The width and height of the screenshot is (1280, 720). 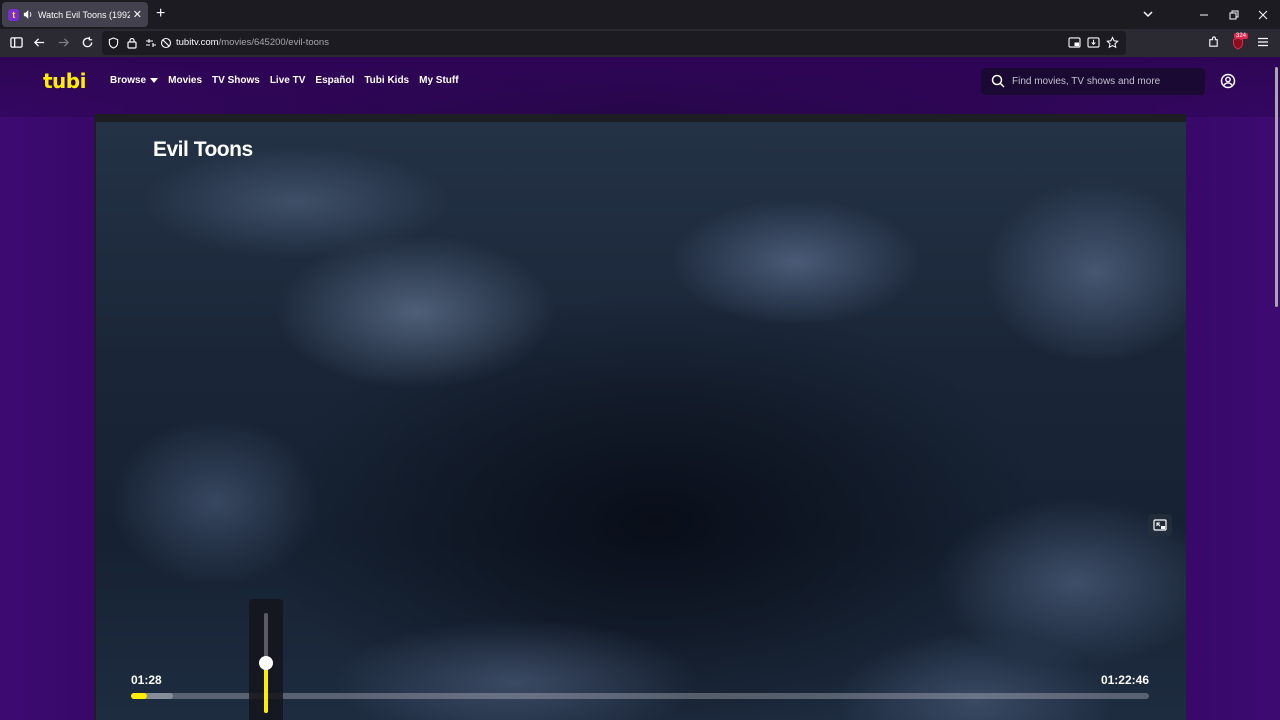 What do you see at coordinates (203, 149) in the screenshot?
I see `video-title: Evil Toons` at bounding box center [203, 149].